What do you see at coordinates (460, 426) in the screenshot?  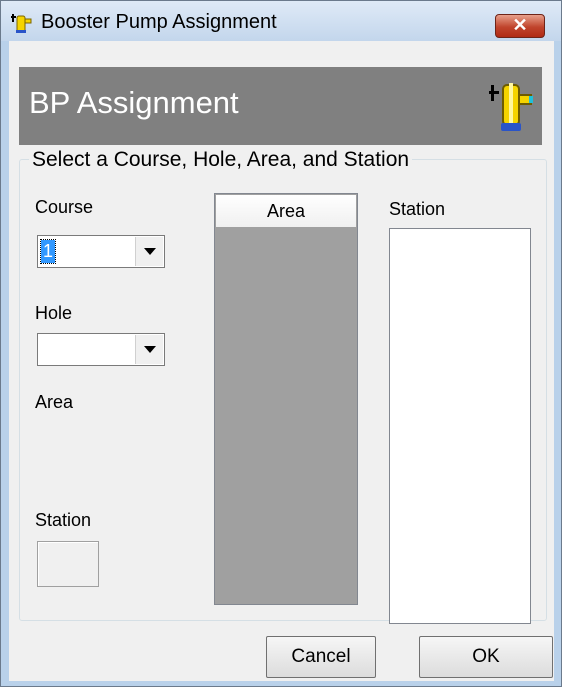 I see `station-list` at bounding box center [460, 426].